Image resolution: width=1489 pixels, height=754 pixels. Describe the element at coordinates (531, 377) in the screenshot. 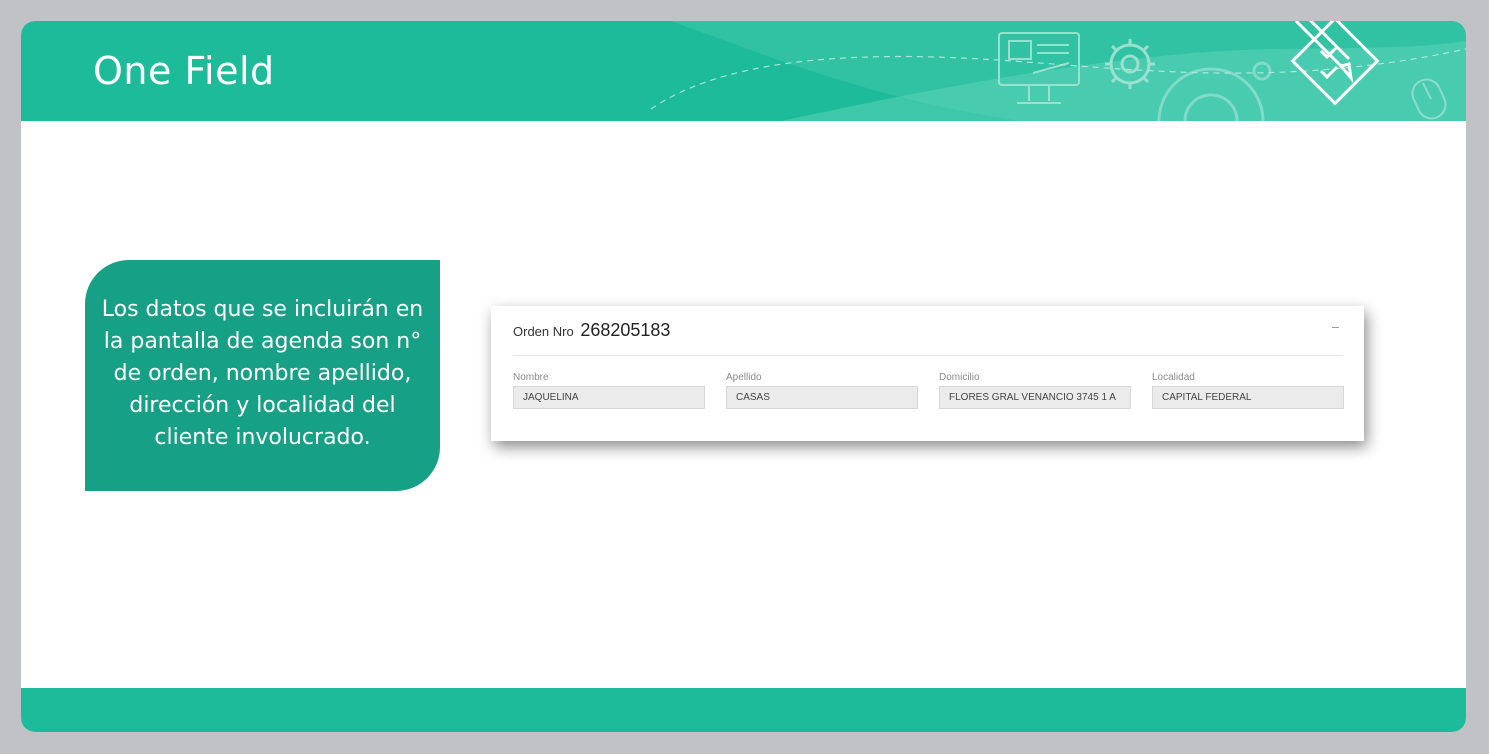

I see `field-label: Nombre` at that location.